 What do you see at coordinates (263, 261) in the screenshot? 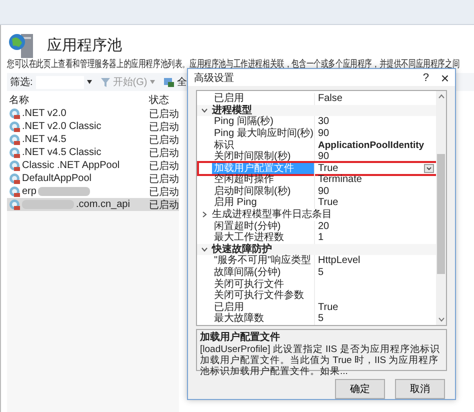
I see `property-name: "服务不可用"响应类型` at bounding box center [263, 261].